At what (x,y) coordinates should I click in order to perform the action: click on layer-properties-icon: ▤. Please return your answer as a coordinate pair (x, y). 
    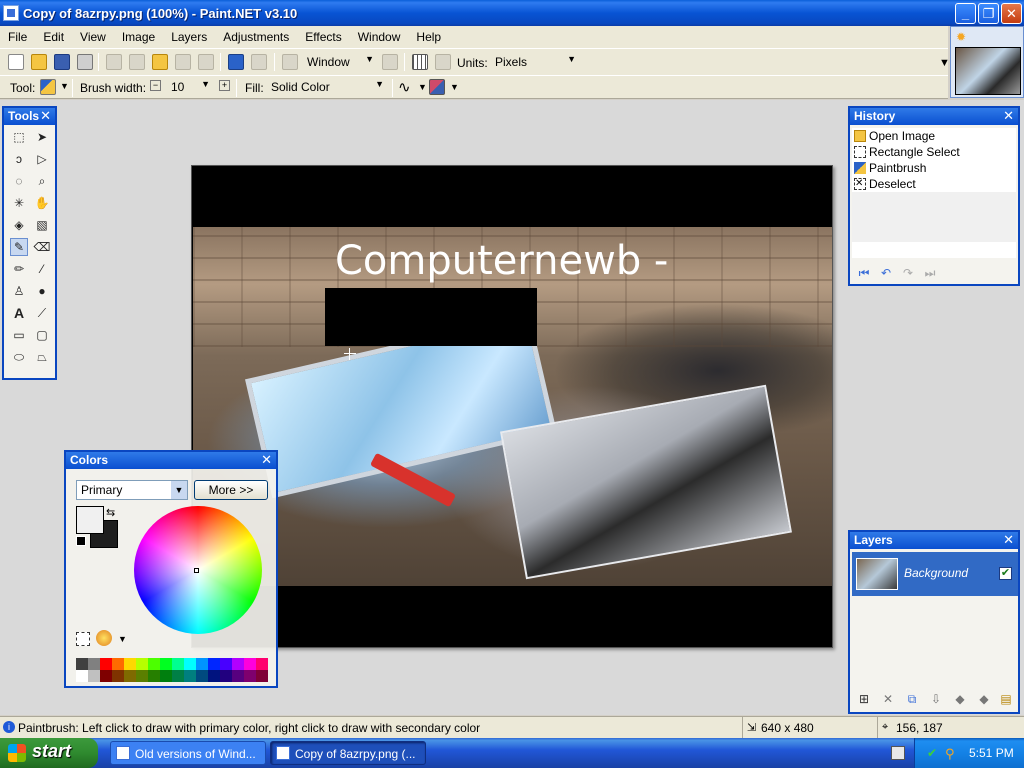
    Looking at the image, I should click on (1006, 699).